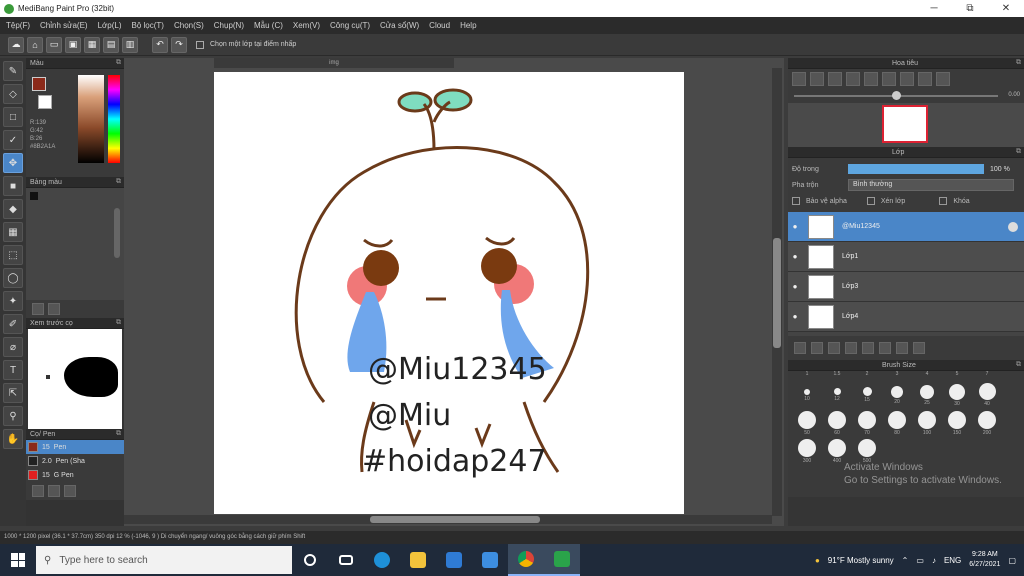 The width and height of the screenshot is (1024, 576). I want to click on navigator-preview, so click(906, 125).